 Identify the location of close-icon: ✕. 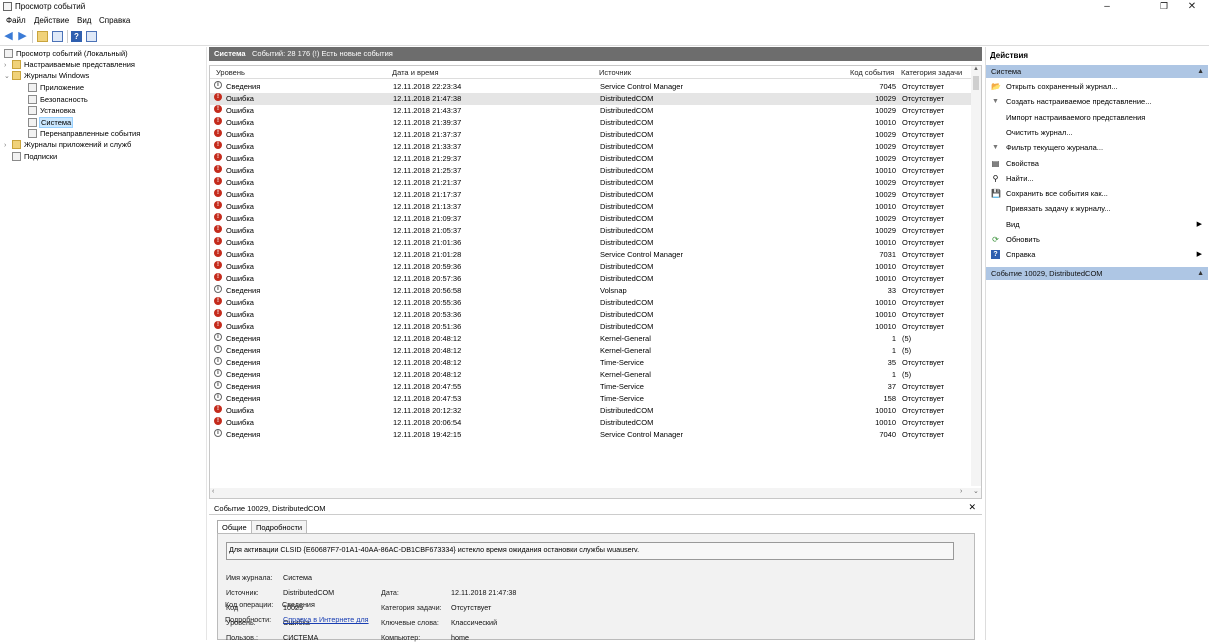
(1192, 6).